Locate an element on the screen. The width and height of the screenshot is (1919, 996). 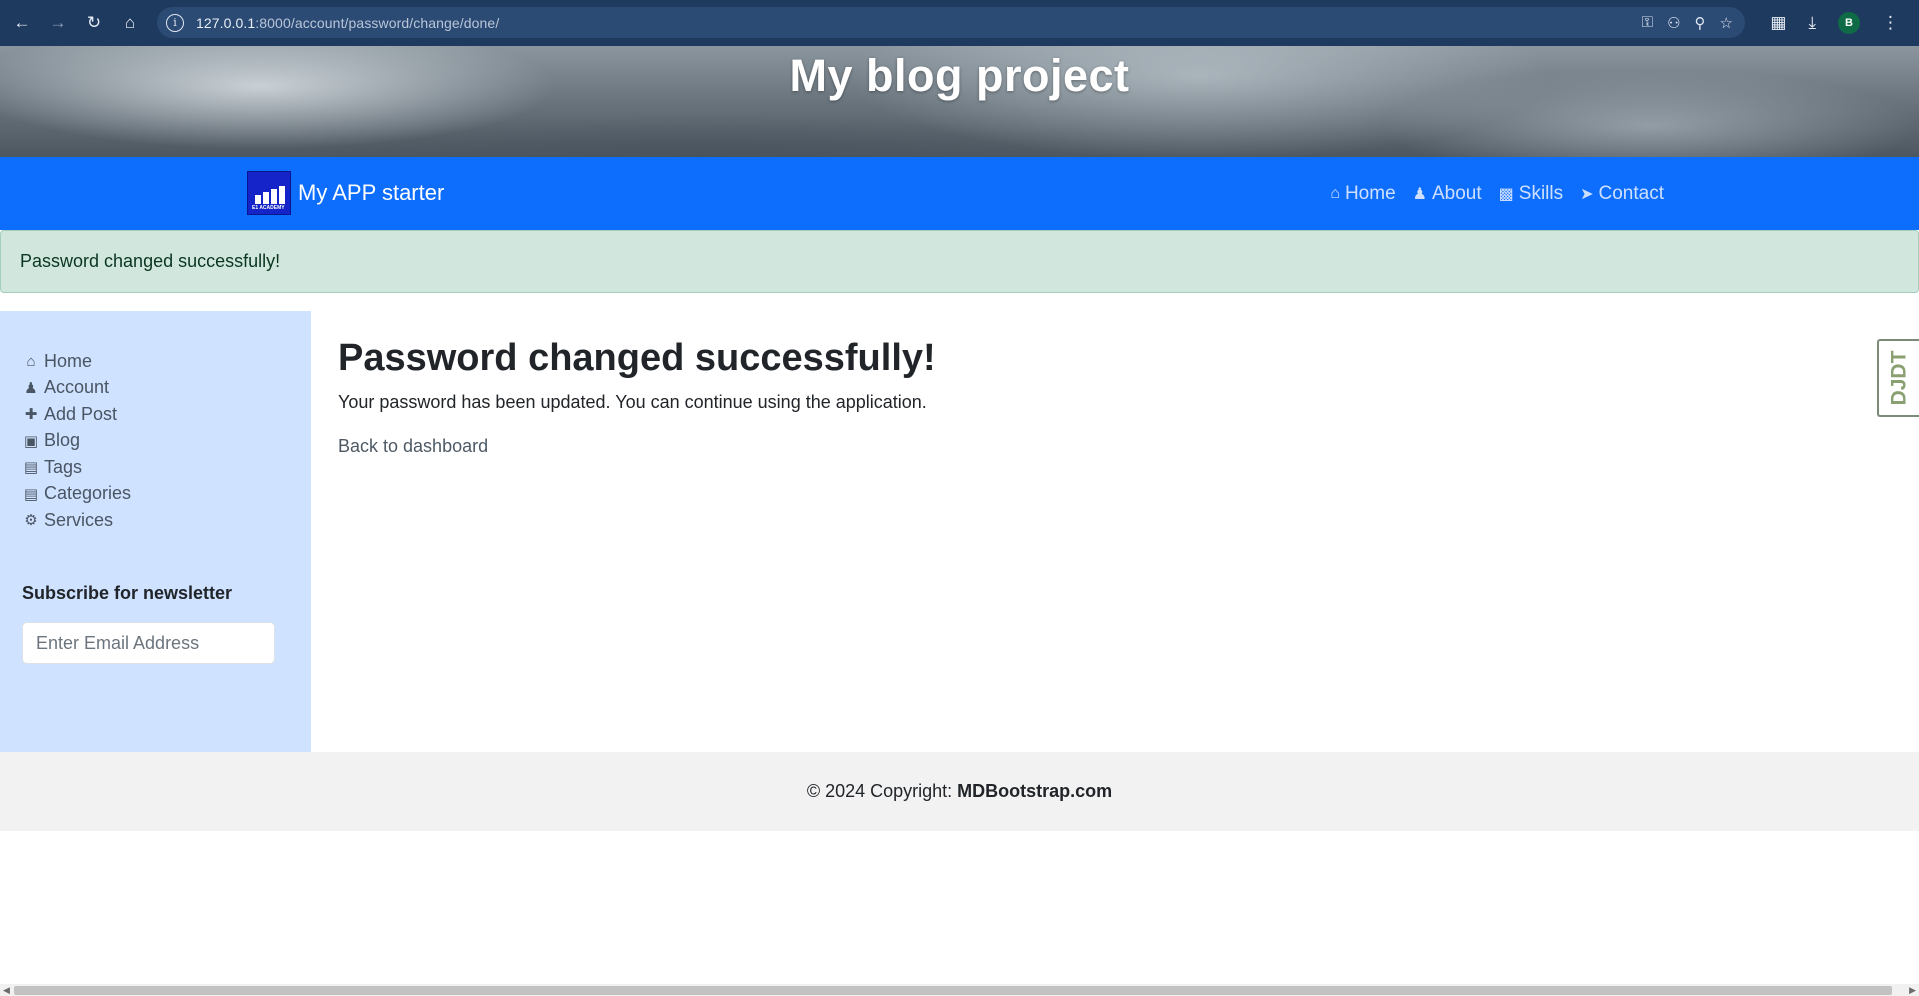
sidebar-item-home: ⌂ Home is located at coordinates (76, 361).